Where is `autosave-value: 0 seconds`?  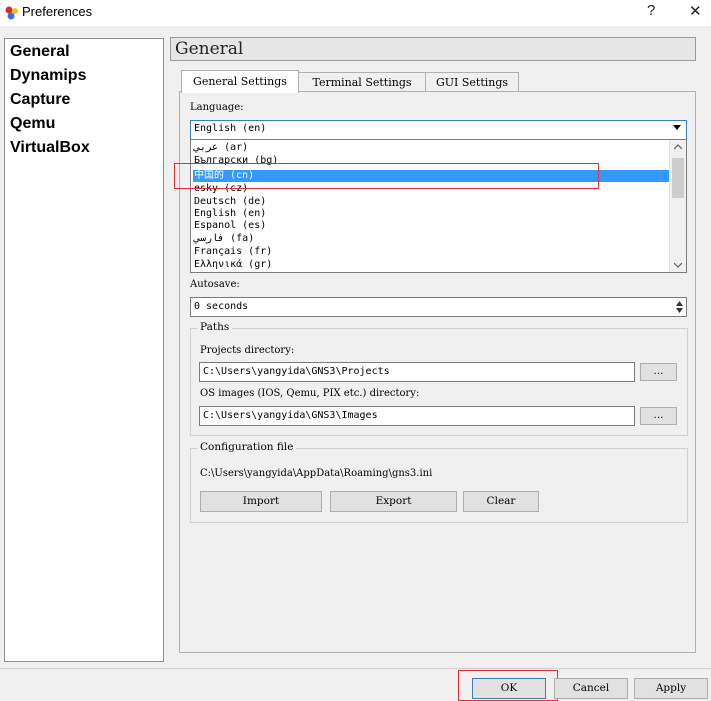
autosave-value: 0 seconds is located at coordinates (221, 306).